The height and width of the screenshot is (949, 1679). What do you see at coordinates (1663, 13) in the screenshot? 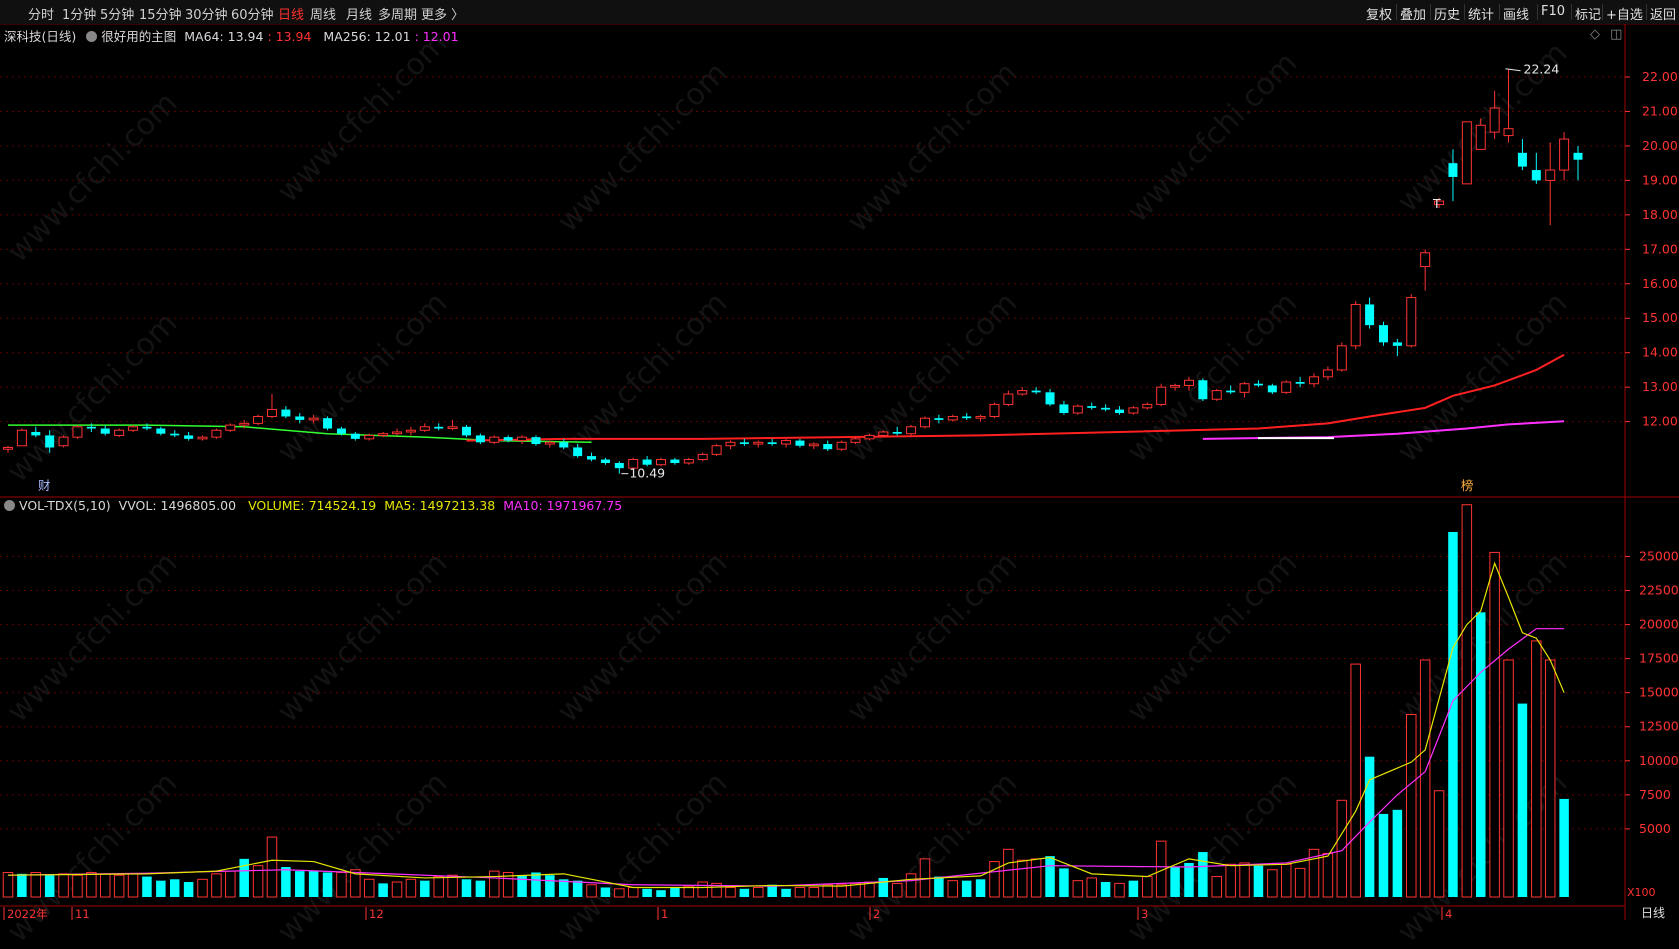
I see `tool-8: 返回` at bounding box center [1663, 13].